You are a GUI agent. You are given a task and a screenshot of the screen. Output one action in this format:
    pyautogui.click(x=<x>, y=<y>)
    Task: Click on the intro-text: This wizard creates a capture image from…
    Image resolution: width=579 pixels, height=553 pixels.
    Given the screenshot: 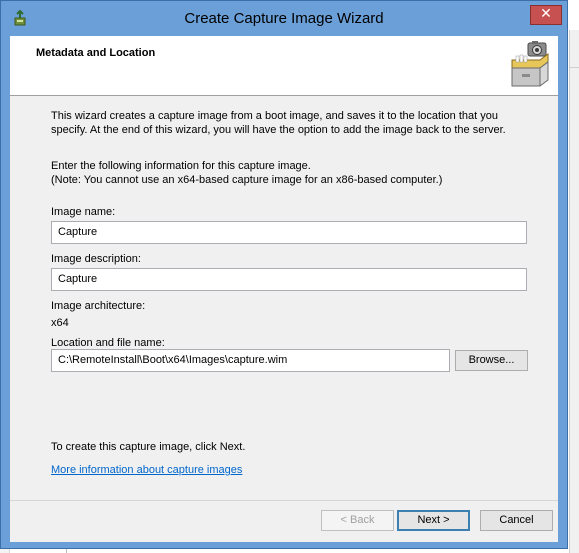 What is the action you would take?
    pyautogui.click(x=278, y=123)
    